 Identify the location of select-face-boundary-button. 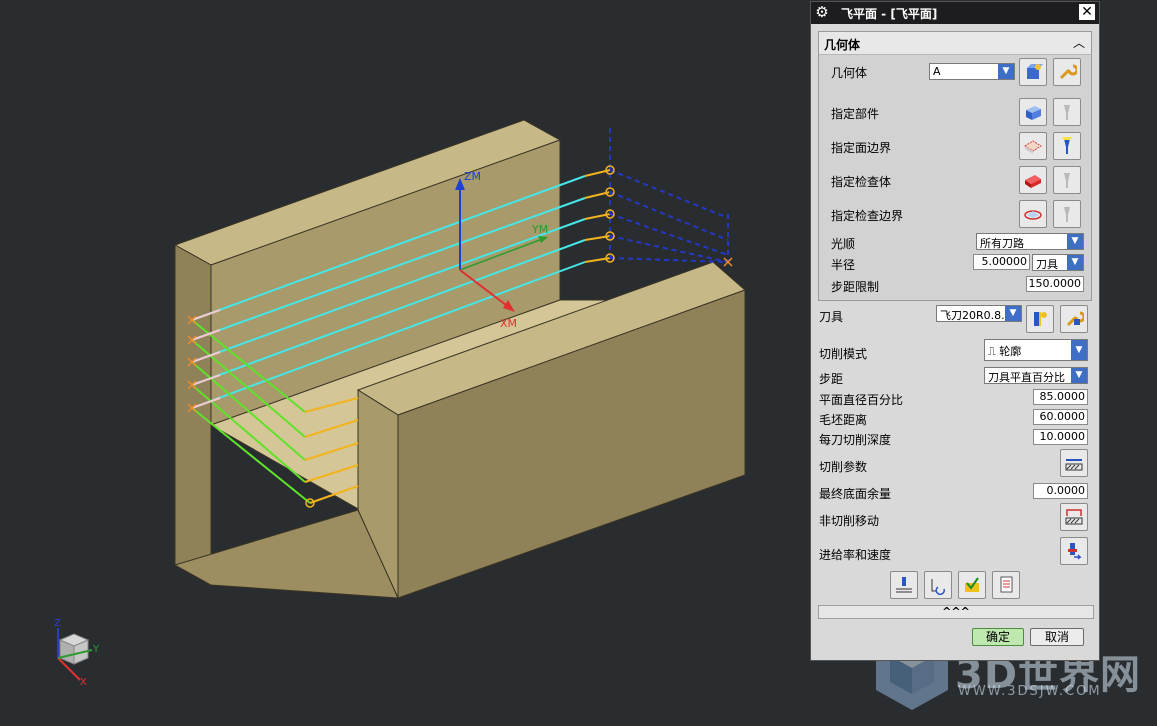
(1033, 146).